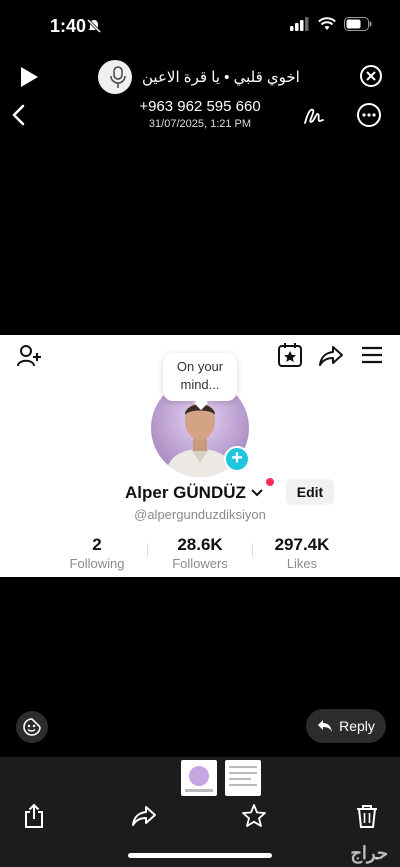 This screenshot has width=400, height=867. I want to click on audio-bar: اخوي قلبي • يا قرة الاعين, so click(200, 77).